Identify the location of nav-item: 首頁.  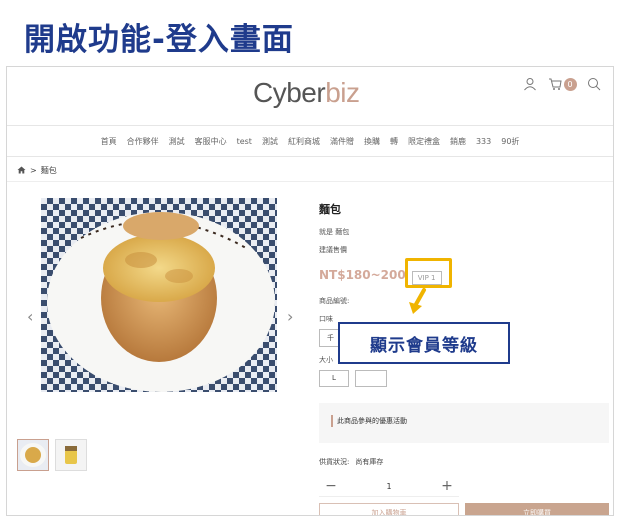
(109, 141).